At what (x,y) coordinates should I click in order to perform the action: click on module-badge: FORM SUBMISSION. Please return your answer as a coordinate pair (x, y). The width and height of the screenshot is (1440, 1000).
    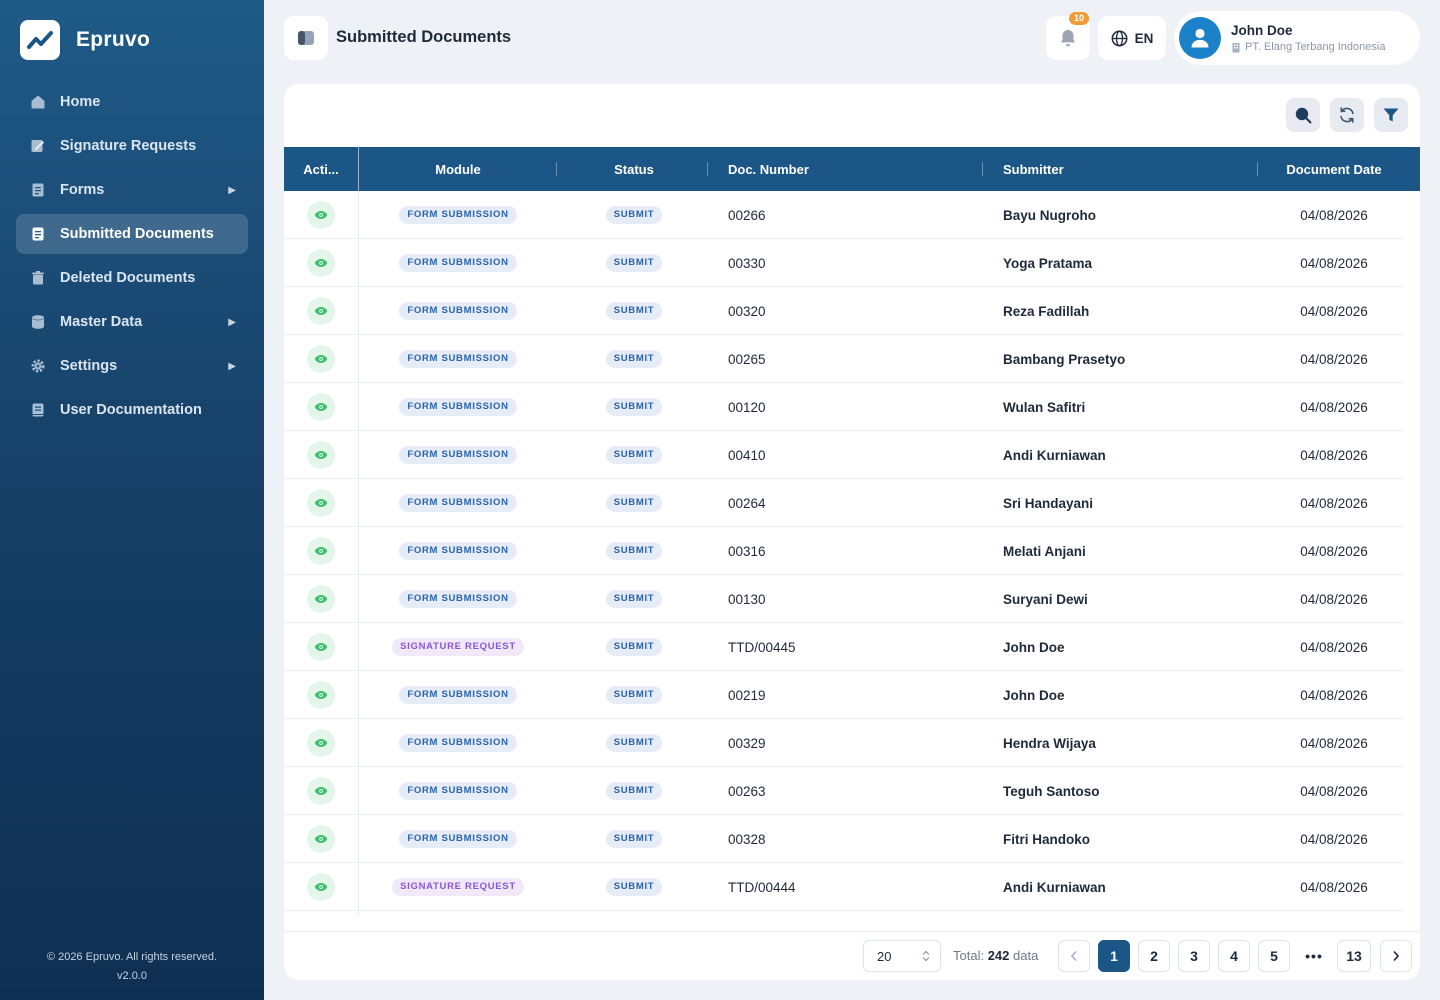
    Looking at the image, I should click on (458, 743).